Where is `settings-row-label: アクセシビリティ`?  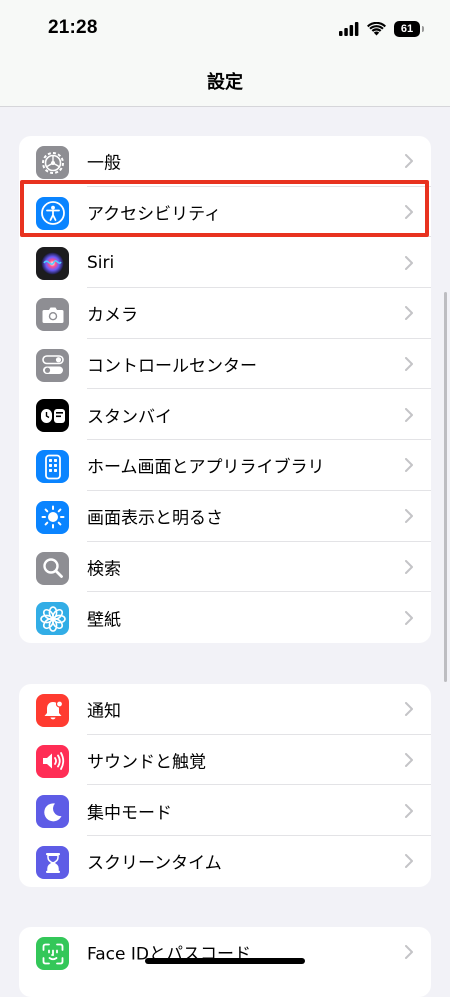
settings-row-label: アクセシビリティ is located at coordinates (154, 214).